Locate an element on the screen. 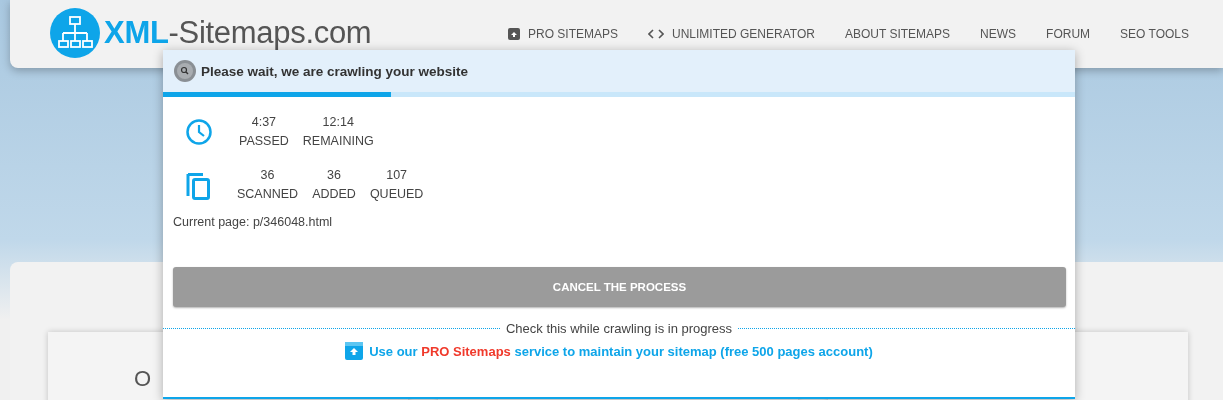  nav-link: NEWS is located at coordinates (998, 33).